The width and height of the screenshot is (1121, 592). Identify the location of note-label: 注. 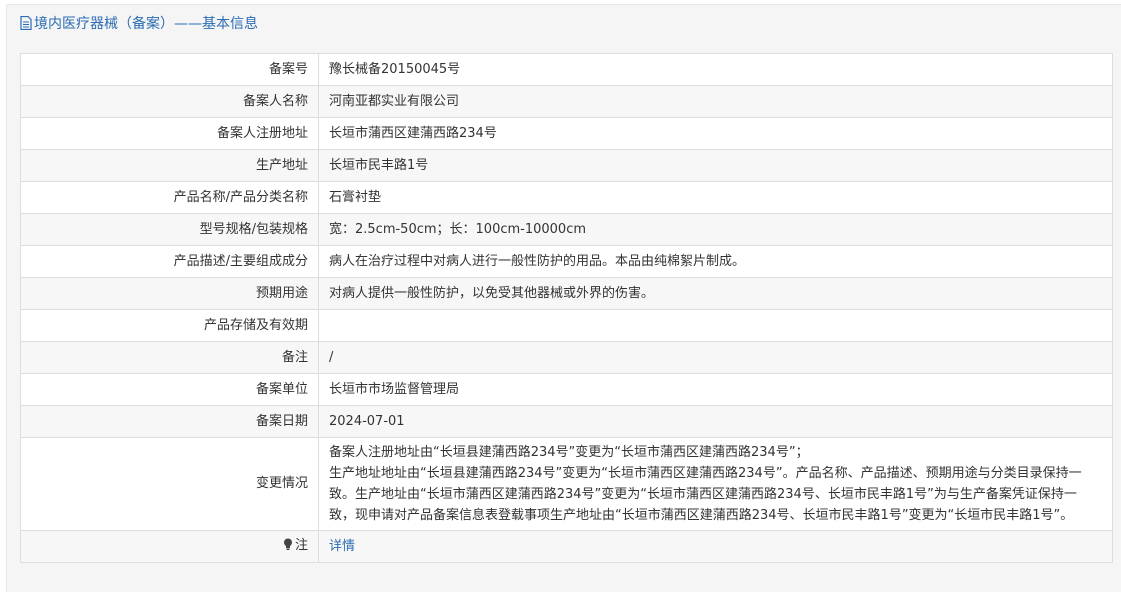
(301, 545).